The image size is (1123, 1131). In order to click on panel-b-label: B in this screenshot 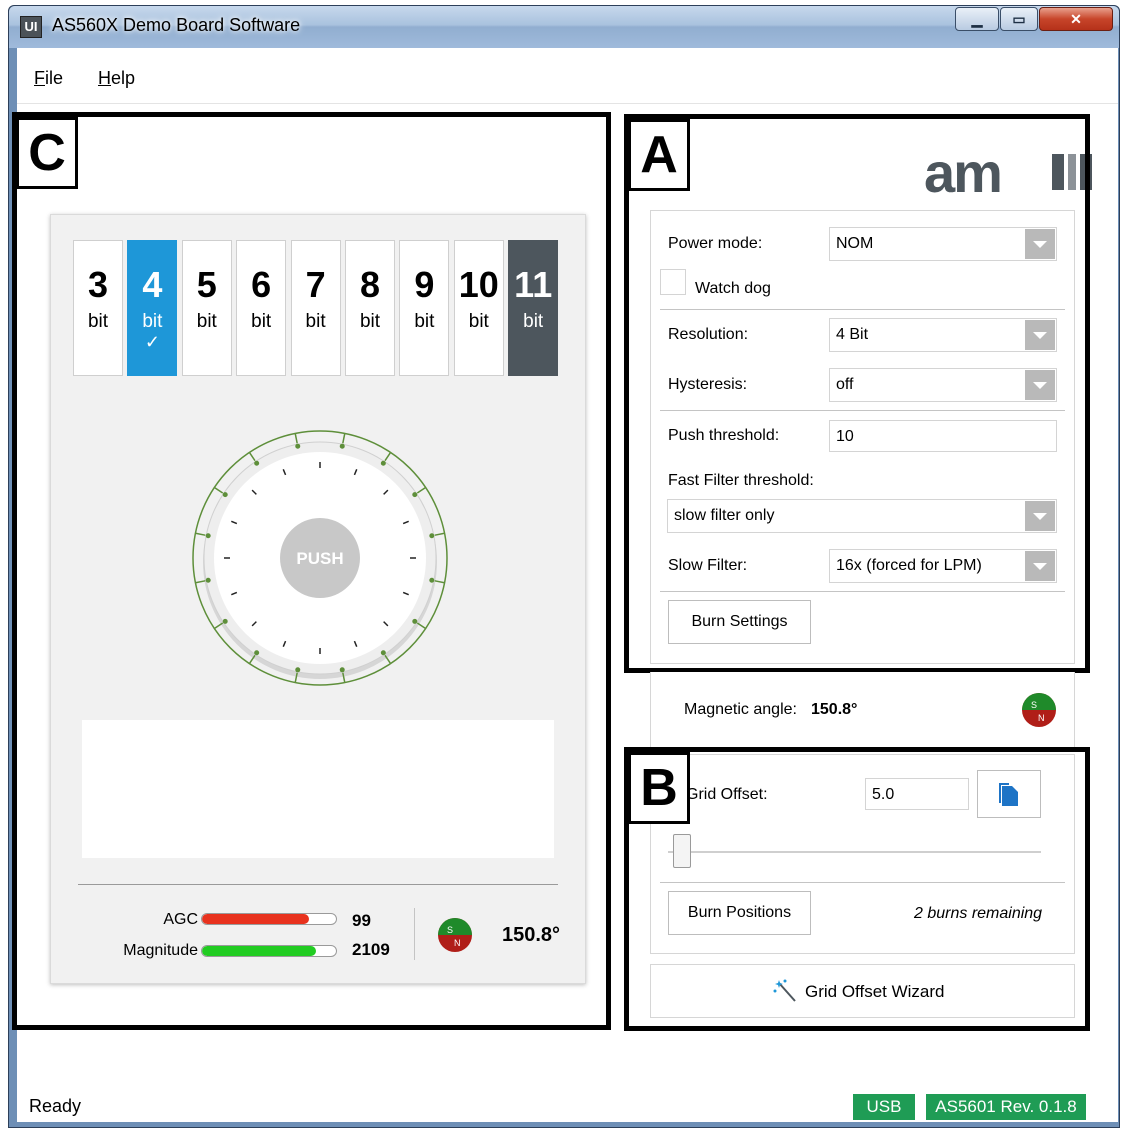, I will do `click(659, 788)`.